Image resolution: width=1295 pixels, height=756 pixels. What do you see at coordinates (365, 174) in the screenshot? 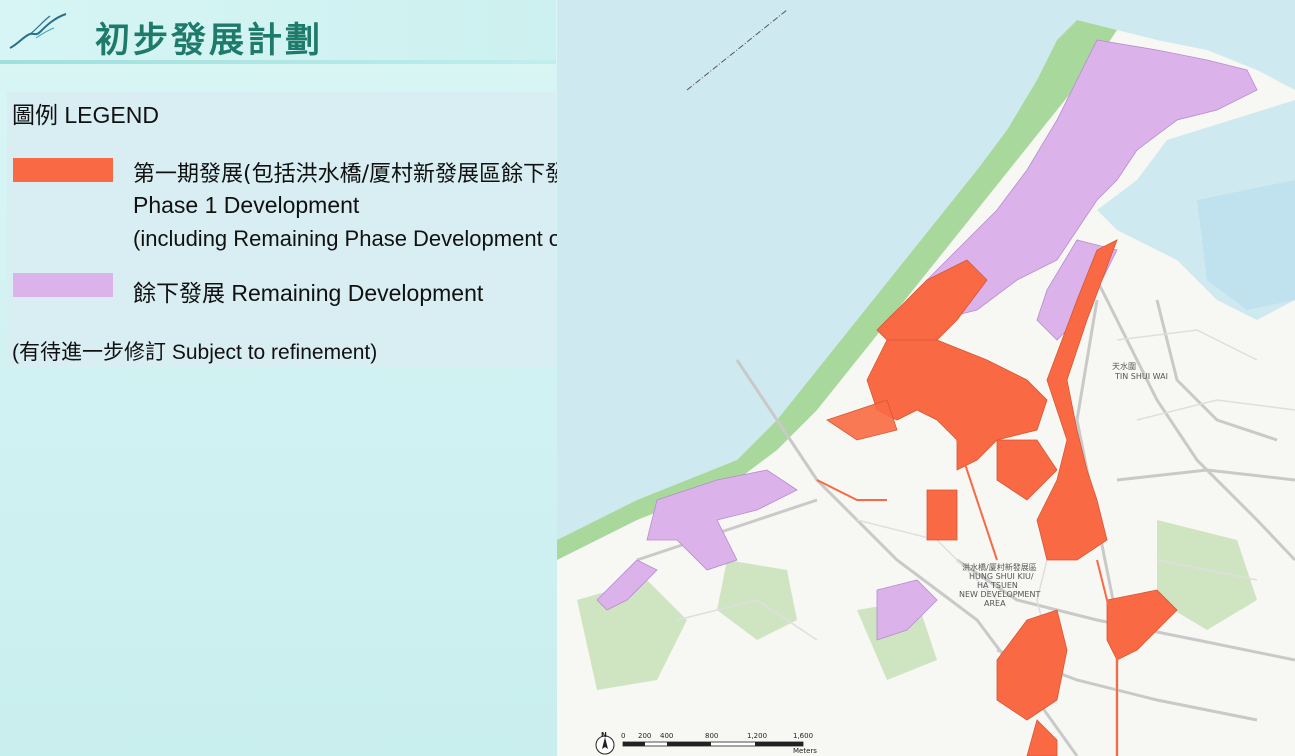
I see `phase1-label-cn: 第一期發展(包括洪水橋/厦村新發展區餘下發展)` at bounding box center [365, 174].